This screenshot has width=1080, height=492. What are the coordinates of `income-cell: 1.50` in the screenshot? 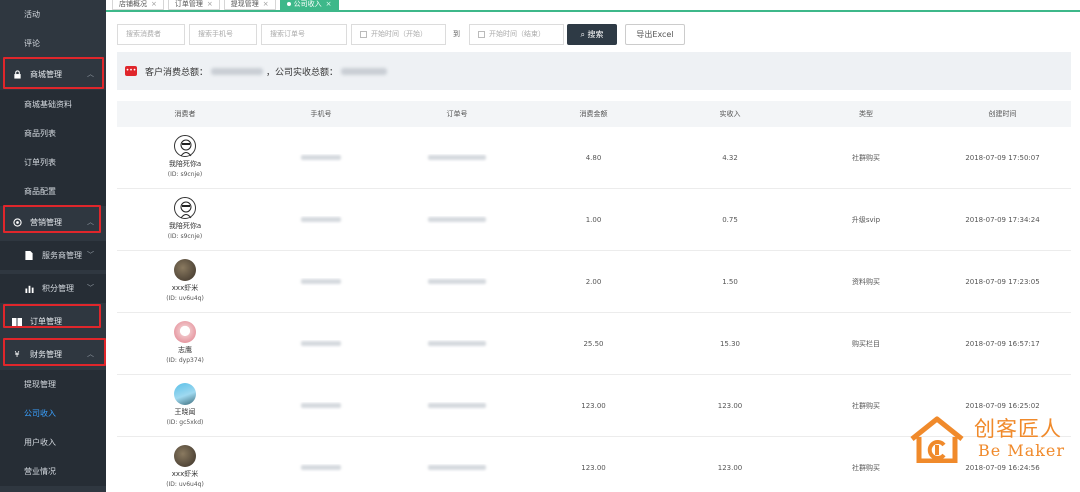 It's located at (730, 281).